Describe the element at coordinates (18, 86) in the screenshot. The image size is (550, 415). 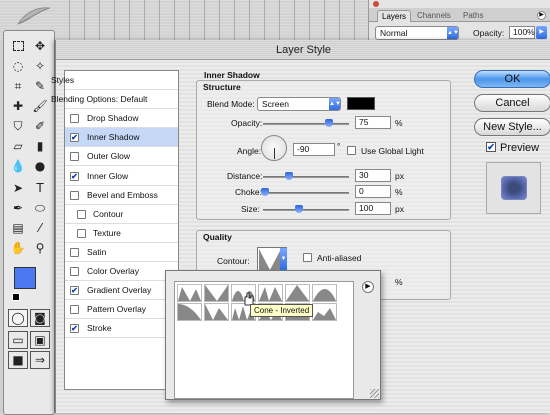
I see `crop-tool-icon: ⌗` at that location.